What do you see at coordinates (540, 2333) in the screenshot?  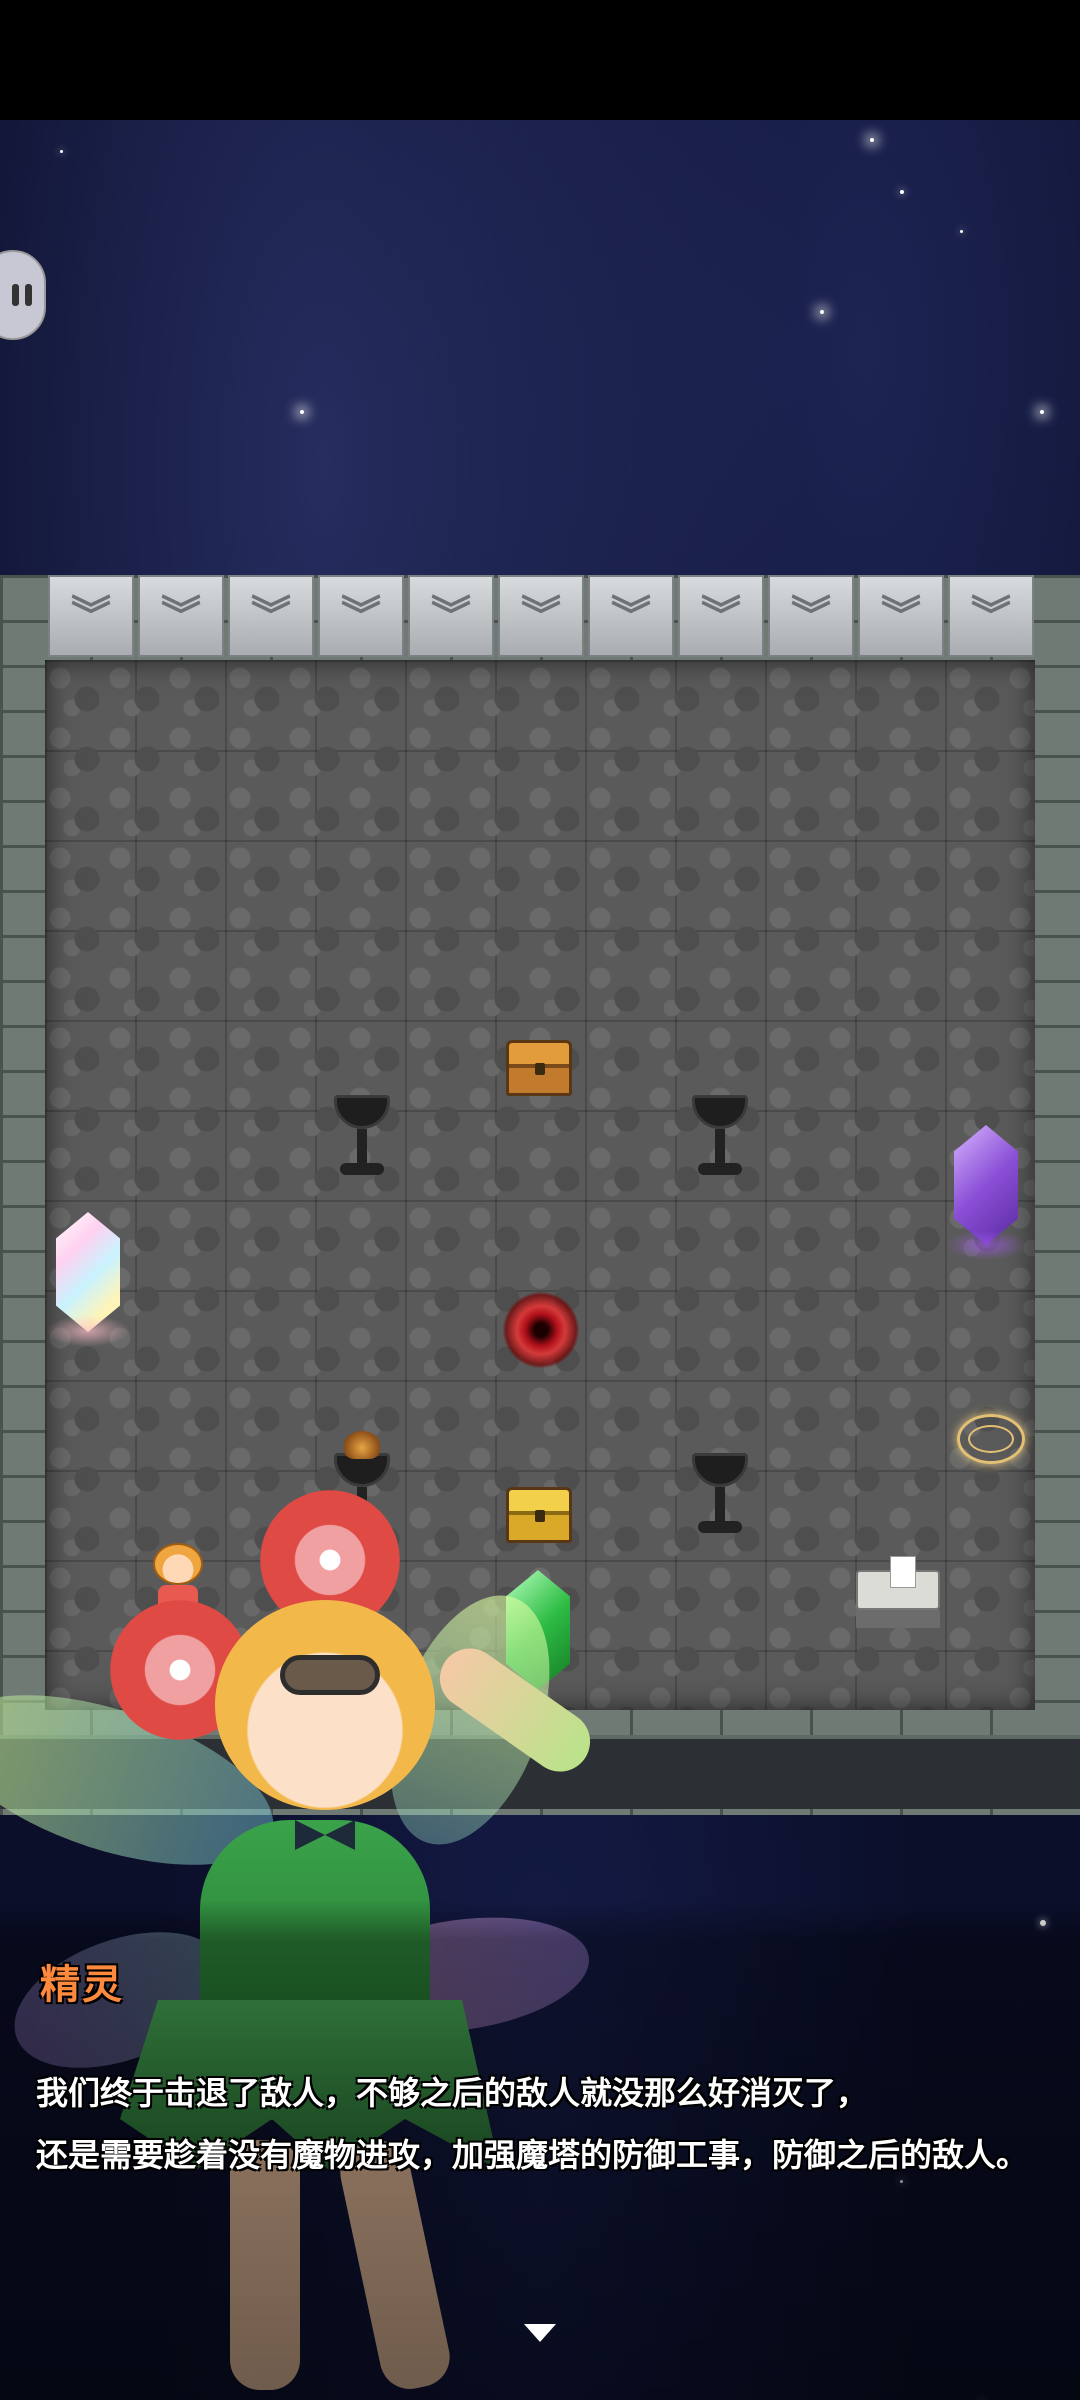 I see `triangle-down-icon` at bounding box center [540, 2333].